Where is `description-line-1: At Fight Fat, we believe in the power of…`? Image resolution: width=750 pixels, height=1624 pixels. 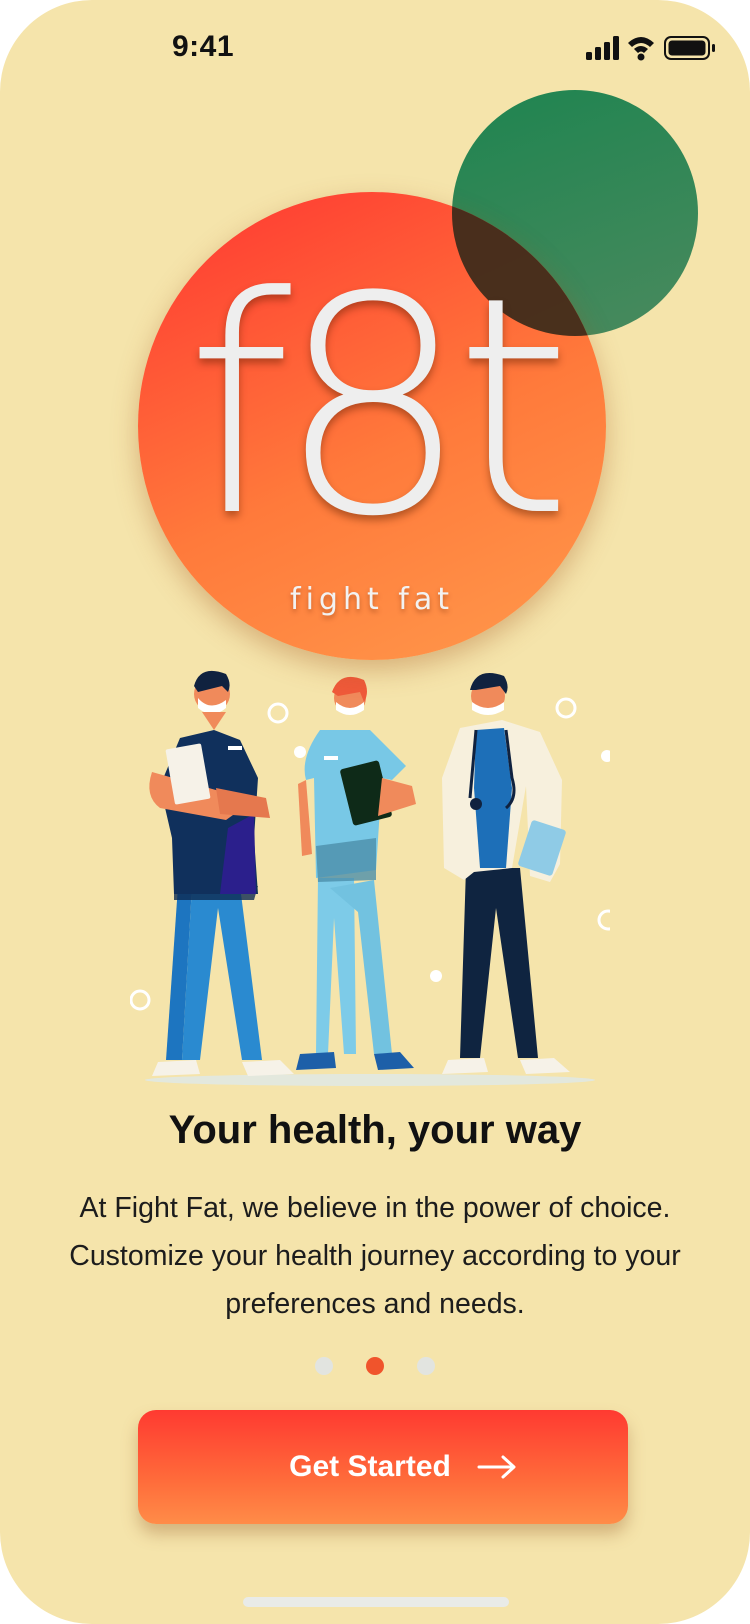
description-line-1: At Fight Fat, we believe in the power of… is located at coordinates (375, 1208).